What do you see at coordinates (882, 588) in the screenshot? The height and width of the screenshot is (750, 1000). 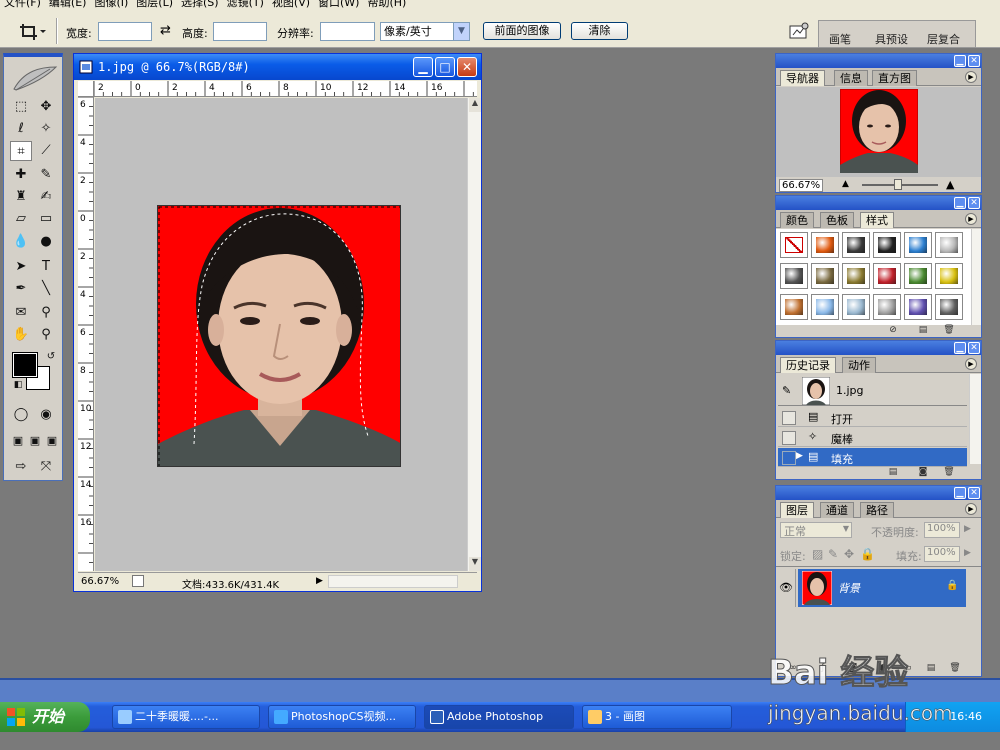 I see `layer-row-background: 背景 🔒` at bounding box center [882, 588].